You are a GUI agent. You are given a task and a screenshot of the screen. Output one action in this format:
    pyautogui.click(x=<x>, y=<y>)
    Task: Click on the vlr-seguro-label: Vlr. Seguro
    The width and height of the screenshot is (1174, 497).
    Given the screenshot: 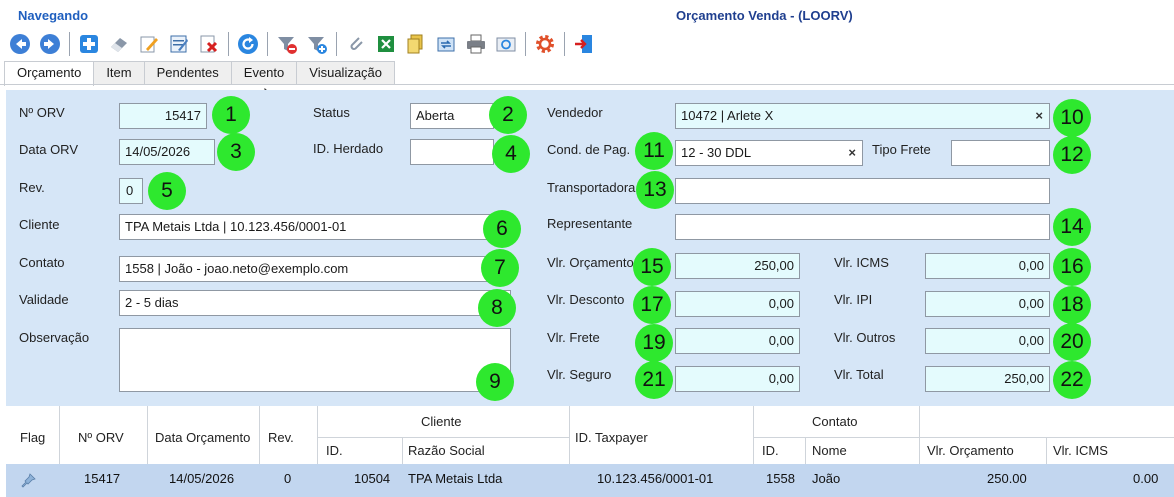 What is the action you would take?
    pyautogui.click(x=579, y=374)
    